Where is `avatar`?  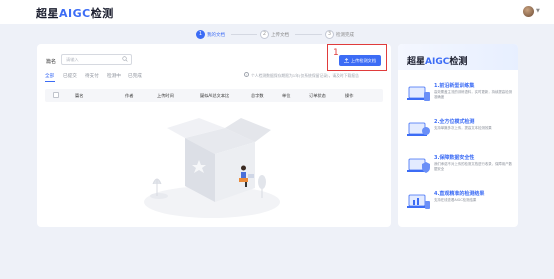 avatar is located at coordinates (528, 11).